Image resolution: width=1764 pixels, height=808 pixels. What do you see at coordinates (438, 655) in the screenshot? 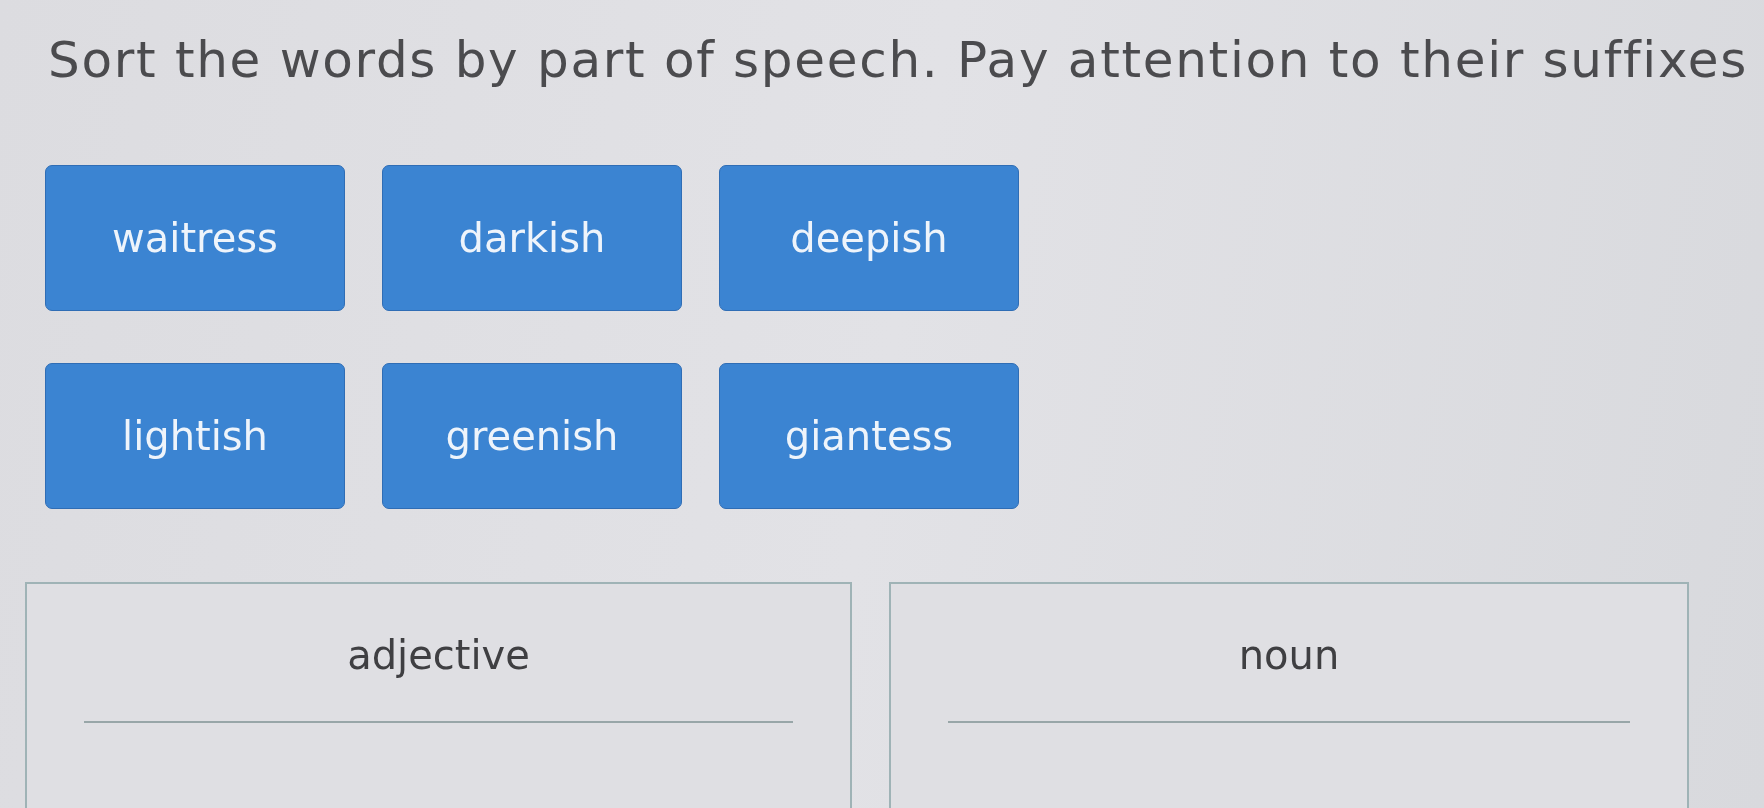
I see `category-label: adjective` at bounding box center [438, 655].